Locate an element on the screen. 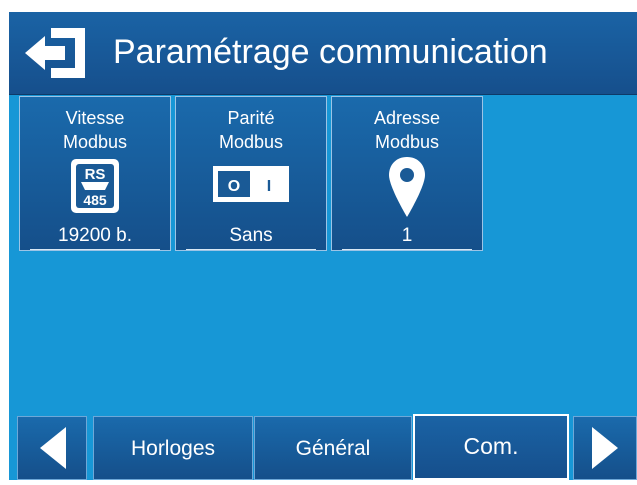 The image size is (637, 485). tab-label: Horloges is located at coordinates (173, 448).